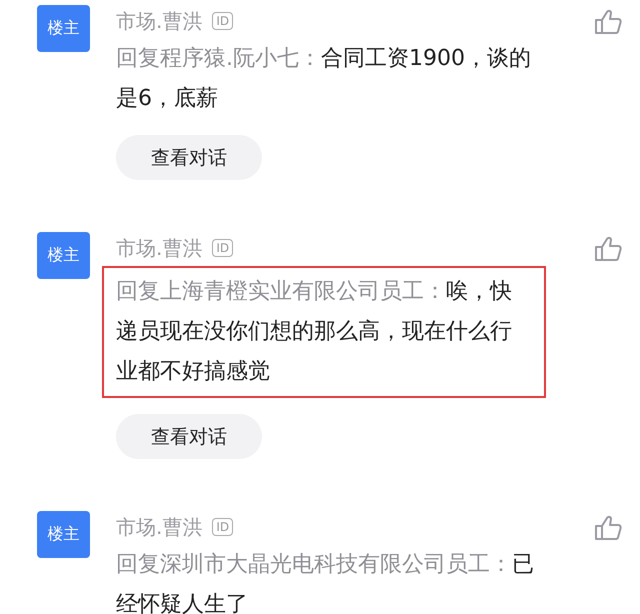 The width and height of the screenshot is (640, 614). What do you see at coordinates (324, 79) in the screenshot?
I see `reply-text: 回复程序猿.阮小七：合同工资1900，谈的是6，底薪` at bounding box center [324, 79].